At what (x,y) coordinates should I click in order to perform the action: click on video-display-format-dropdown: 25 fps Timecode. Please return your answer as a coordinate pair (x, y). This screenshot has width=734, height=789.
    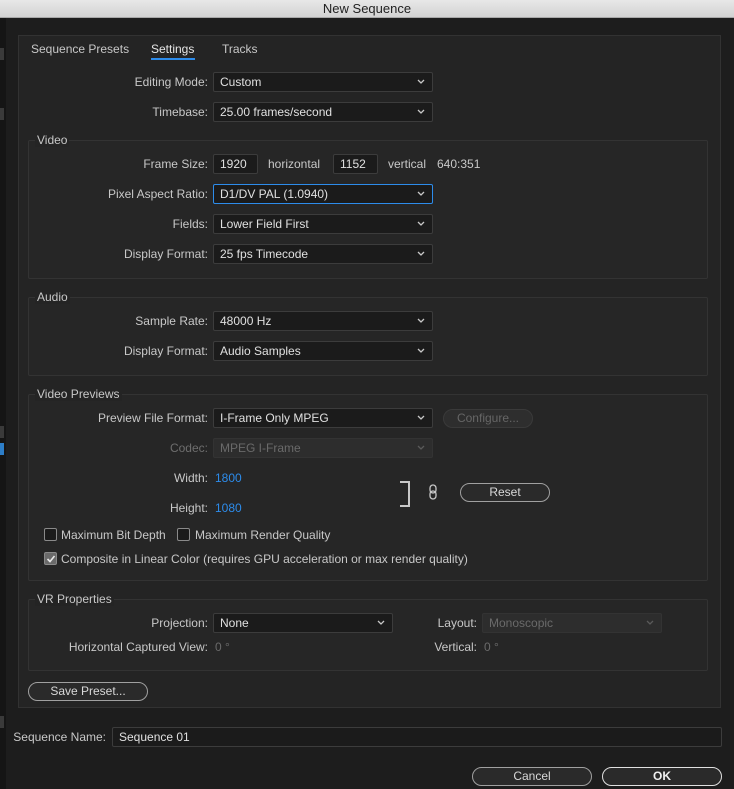
    Looking at the image, I should click on (323, 254).